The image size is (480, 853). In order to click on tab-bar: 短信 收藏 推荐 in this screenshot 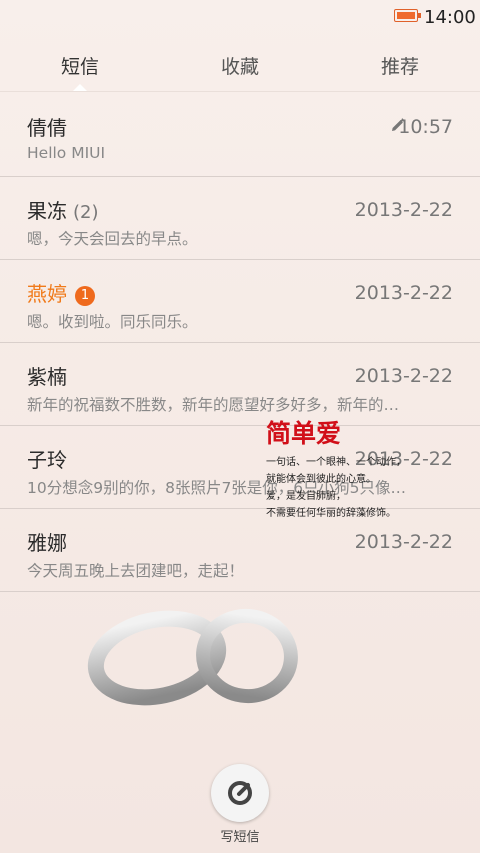, I will do `click(240, 64)`.